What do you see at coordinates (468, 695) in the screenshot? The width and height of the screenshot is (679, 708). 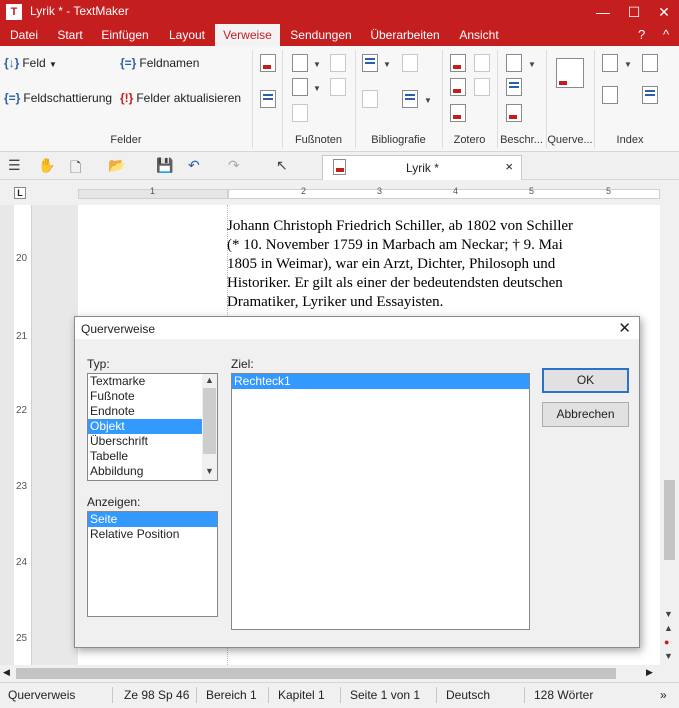 I see `status-language: Deutsch` at bounding box center [468, 695].